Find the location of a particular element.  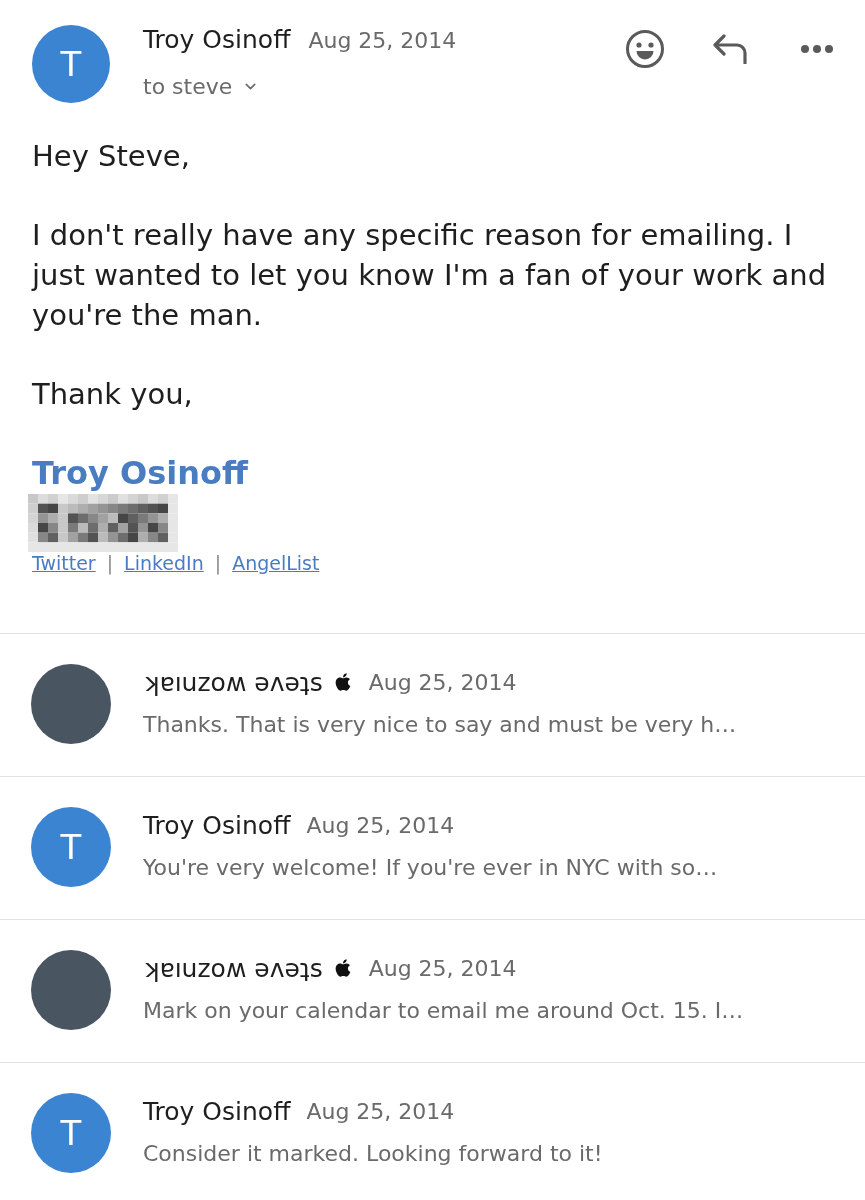

message-row: T Troy Osinoff Aug 25, 2014 Consider it marked. Looking forward to it! is located at coordinates (432, 1131).